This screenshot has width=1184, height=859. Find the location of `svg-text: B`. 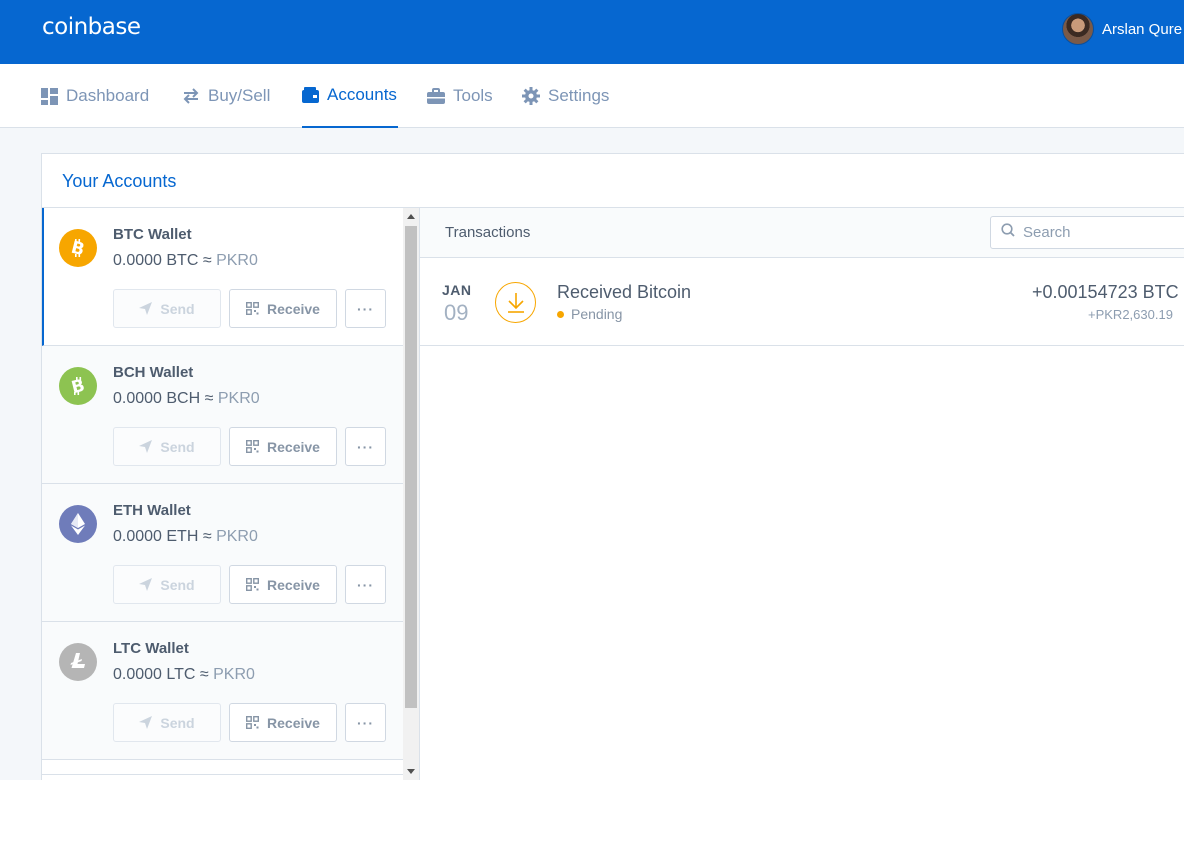

svg-text: B is located at coordinates (78, 248).